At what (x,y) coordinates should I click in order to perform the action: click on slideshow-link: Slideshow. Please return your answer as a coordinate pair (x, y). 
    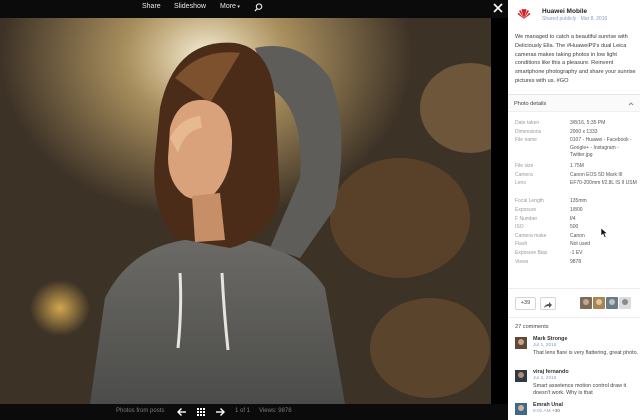
    Looking at the image, I should click on (190, 6).